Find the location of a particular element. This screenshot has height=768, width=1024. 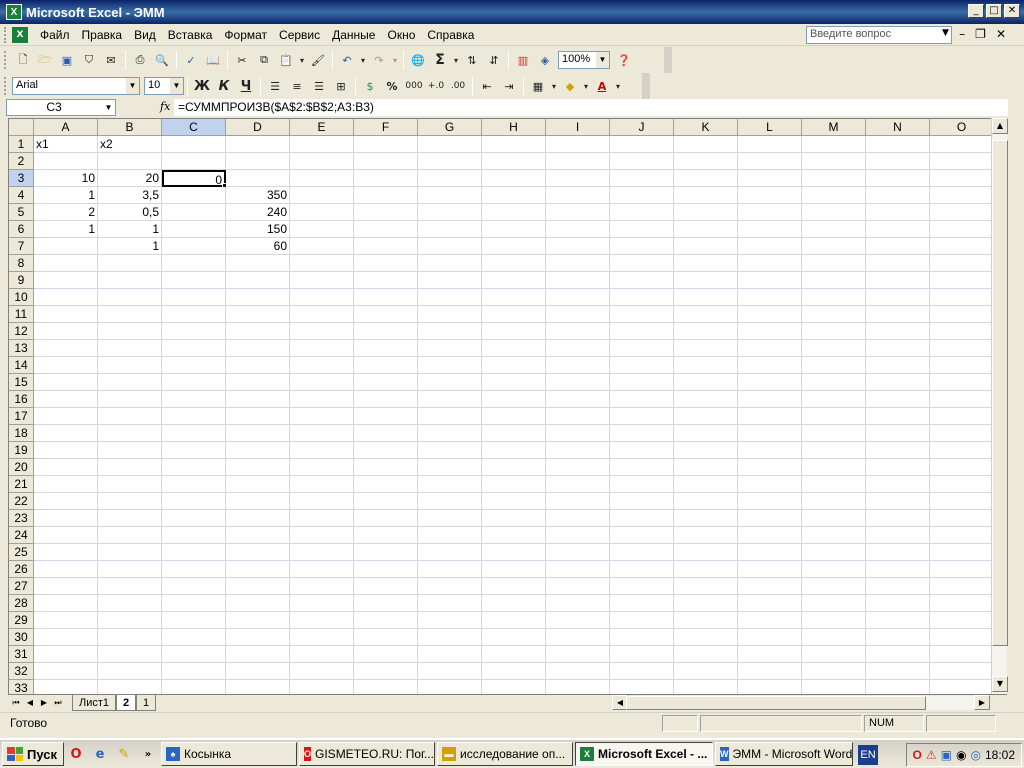

cell-n8 is located at coordinates (898, 263).